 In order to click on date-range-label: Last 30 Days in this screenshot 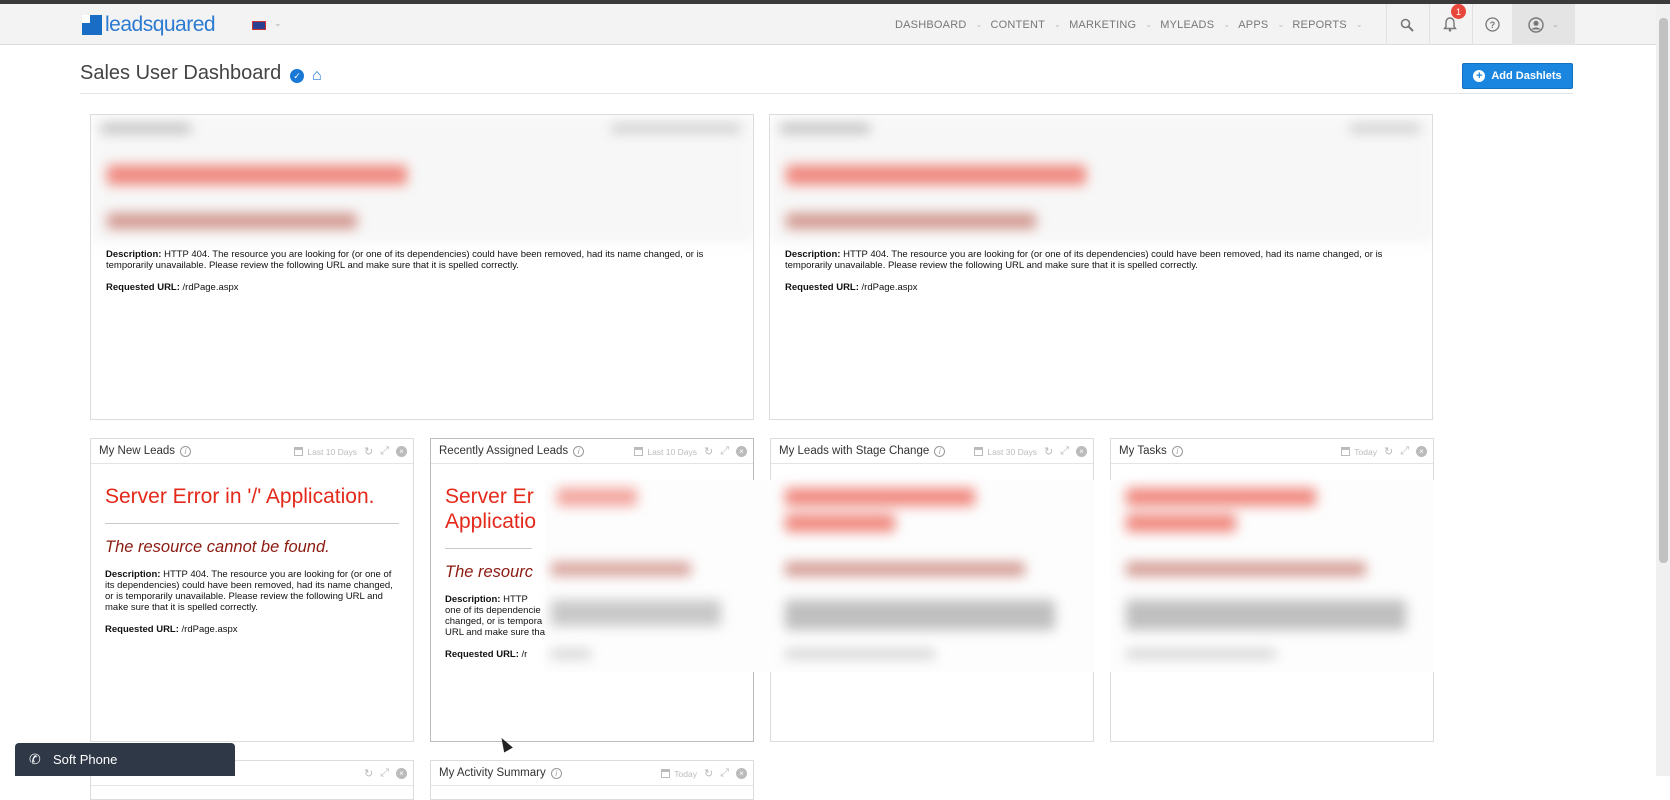, I will do `click(1012, 451)`.